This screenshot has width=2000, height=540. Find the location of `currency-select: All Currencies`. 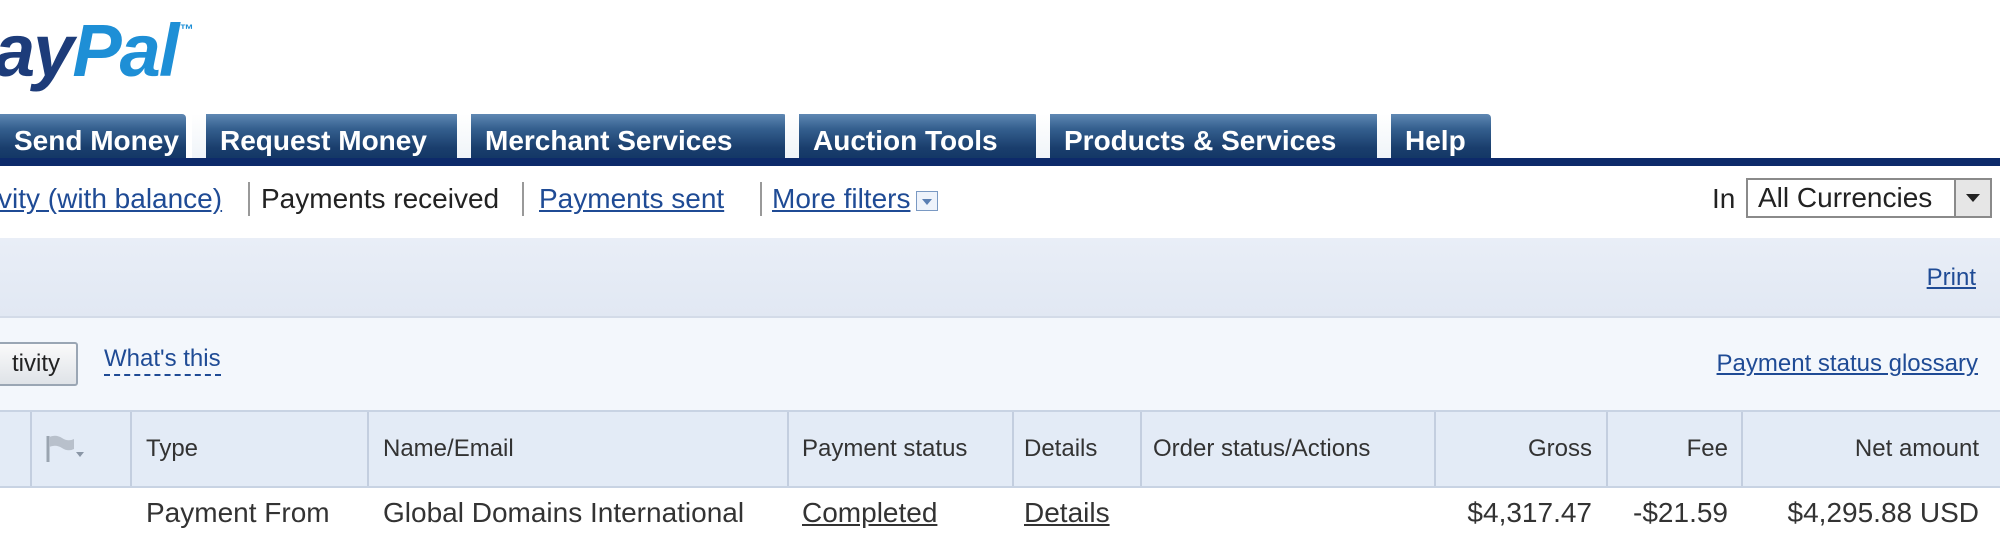

currency-select: All Currencies is located at coordinates (1869, 198).